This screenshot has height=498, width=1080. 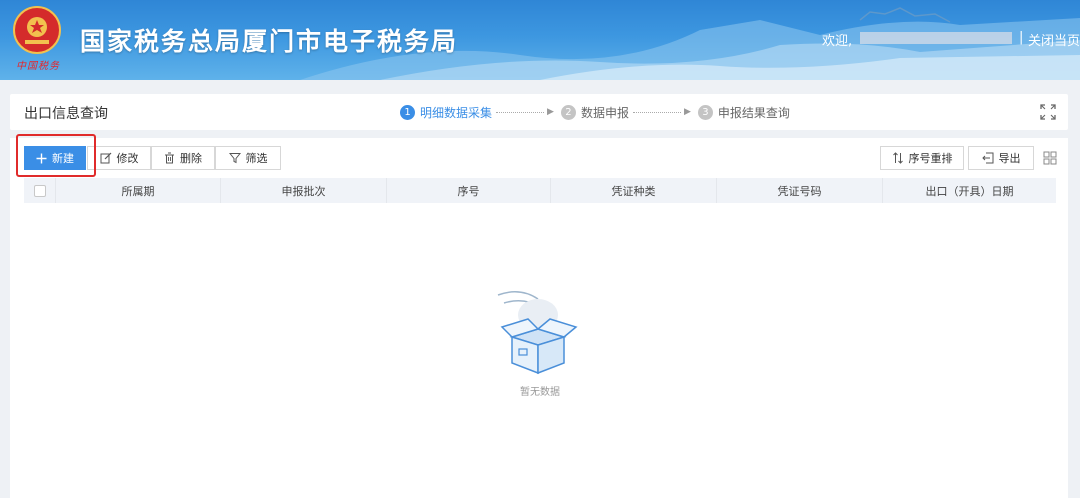 I want to click on step-1: 1 明细数据采集, so click(x=446, y=112).